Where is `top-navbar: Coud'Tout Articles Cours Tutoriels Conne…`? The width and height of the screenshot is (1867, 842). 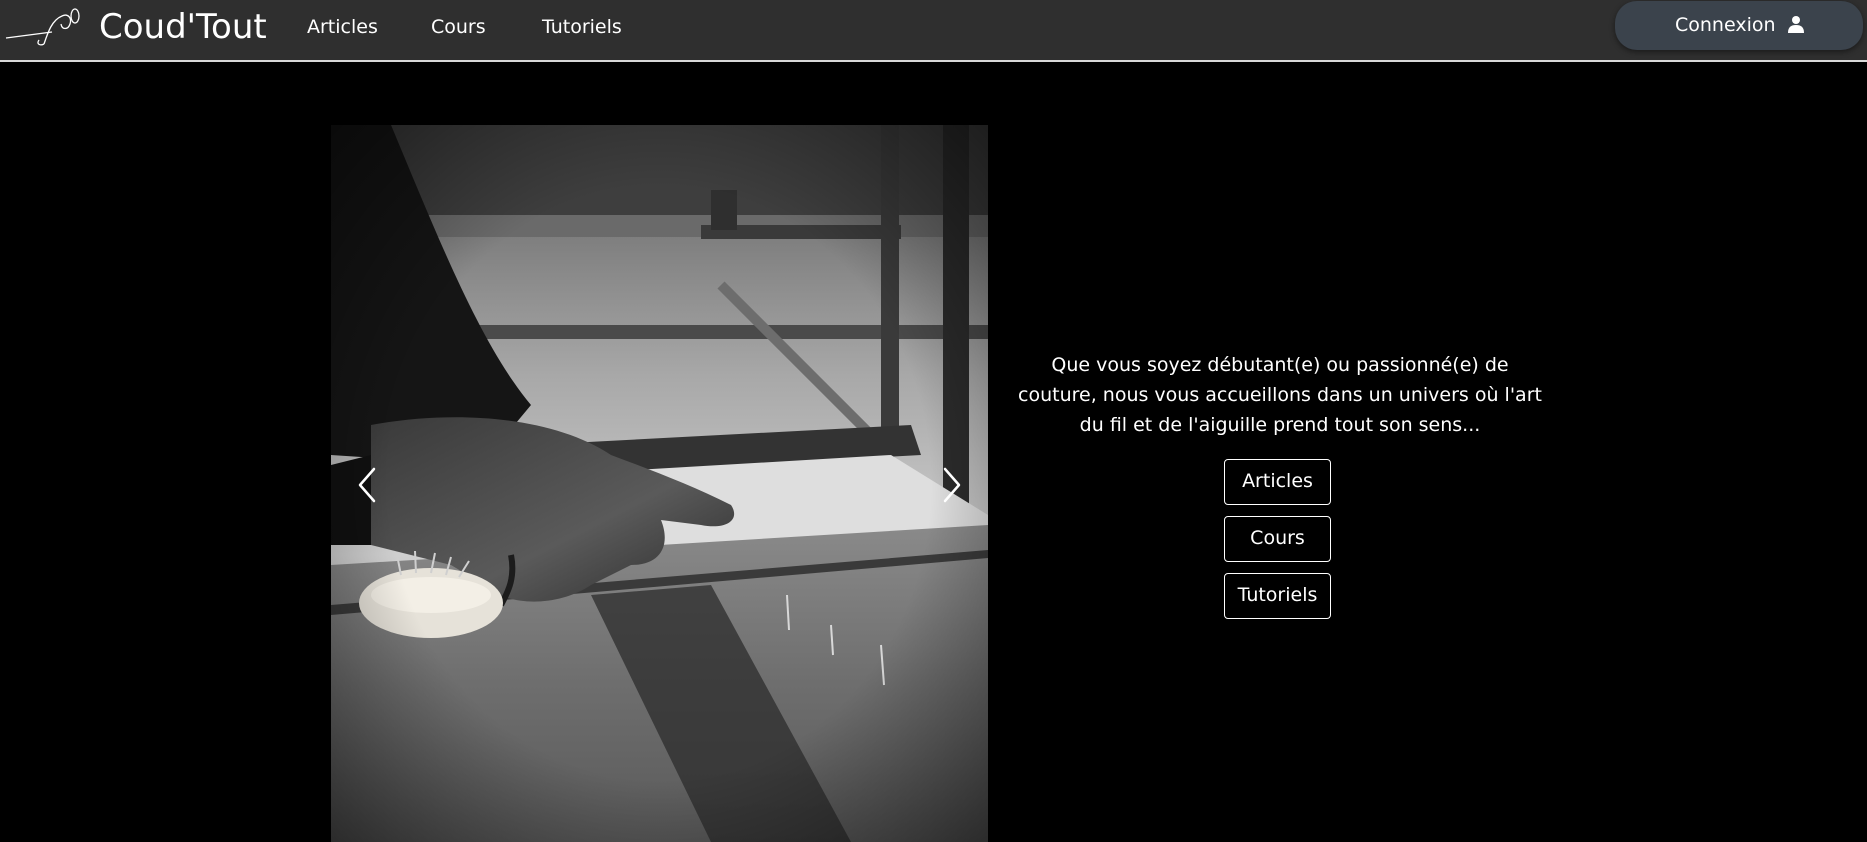 top-navbar: Coud'Tout Articles Cours Tutoriels Conne… is located at coordinates (933, 31).